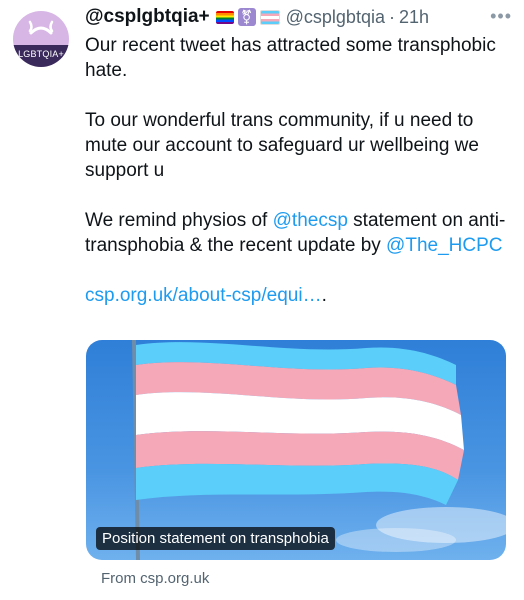 This screenshot has height=600, width=524. What do you see at coordinates (335, 17) in the screenshot?
I see `user-handle: @csplgbtqia` at bounding box center [335, 17].